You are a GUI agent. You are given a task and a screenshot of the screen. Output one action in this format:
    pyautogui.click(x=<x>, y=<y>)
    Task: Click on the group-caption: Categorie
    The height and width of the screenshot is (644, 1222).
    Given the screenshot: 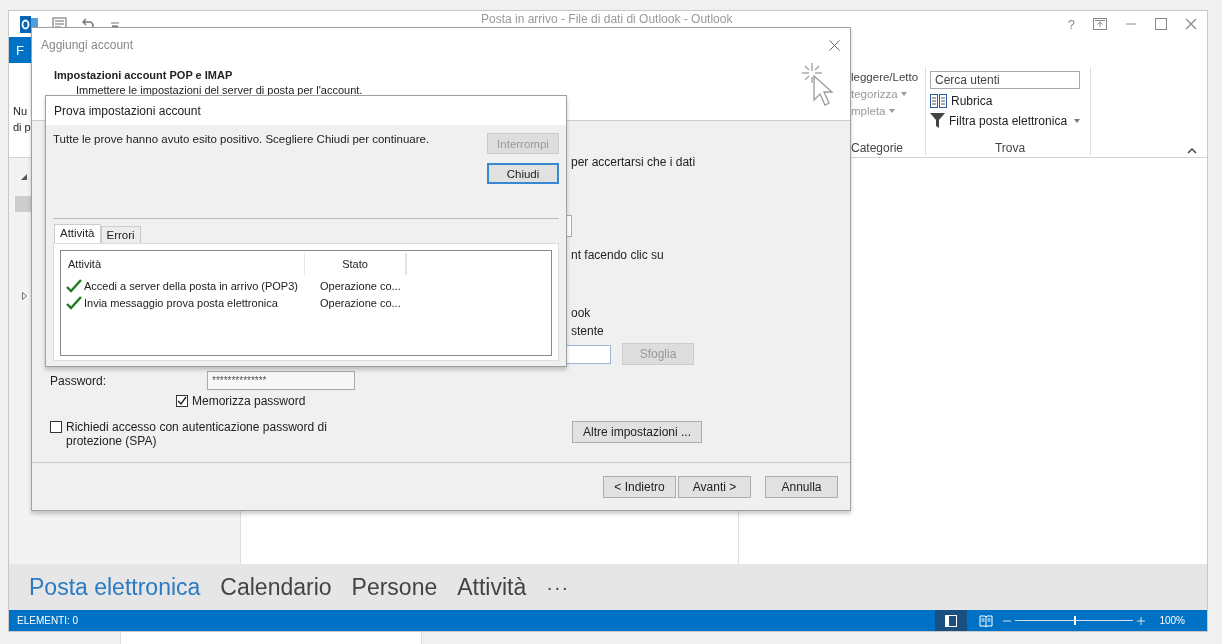 What is the action you would take?
    pyautogui.click(x=878, y=148)
    